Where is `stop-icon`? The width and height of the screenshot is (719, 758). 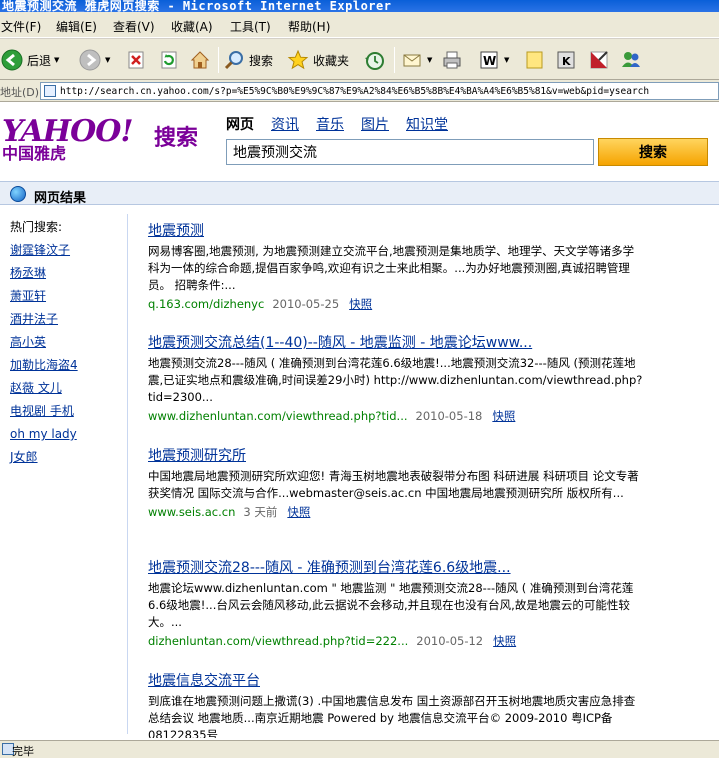
stop-icon is located at coordinates (136, 60).